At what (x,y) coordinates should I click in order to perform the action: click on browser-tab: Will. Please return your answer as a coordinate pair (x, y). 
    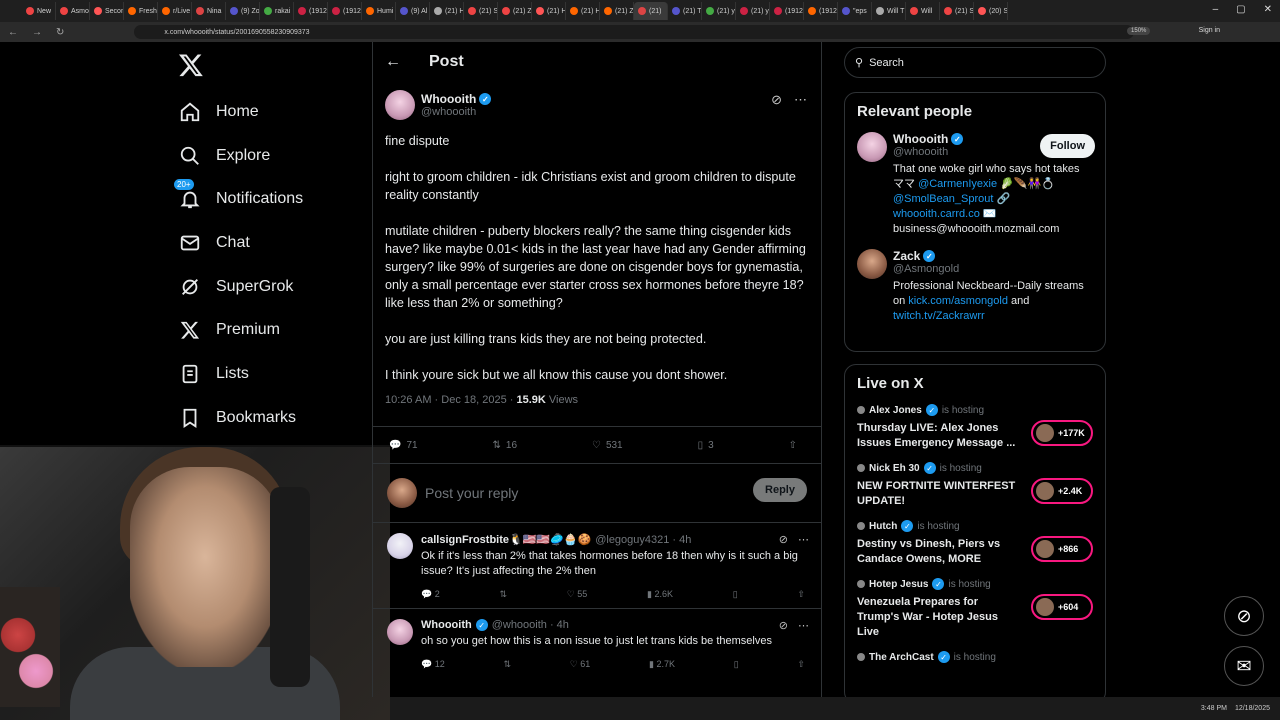
    Looking at the image, I should click on (923, 11).